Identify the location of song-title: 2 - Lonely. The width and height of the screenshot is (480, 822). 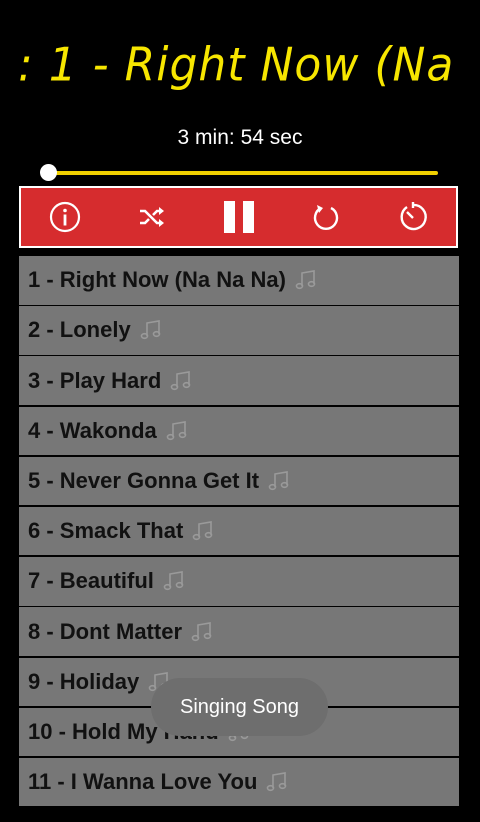
(79, 330).